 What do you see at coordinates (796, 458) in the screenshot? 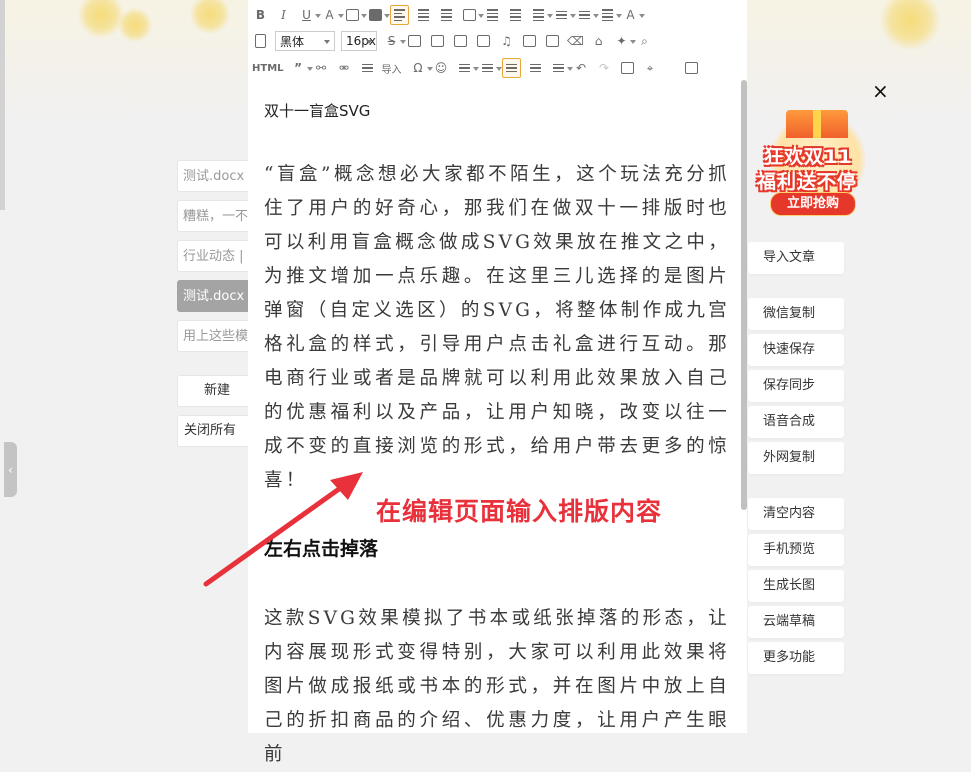
I see `external-copy-button: 外网复制` at bounding box center [796, 458].